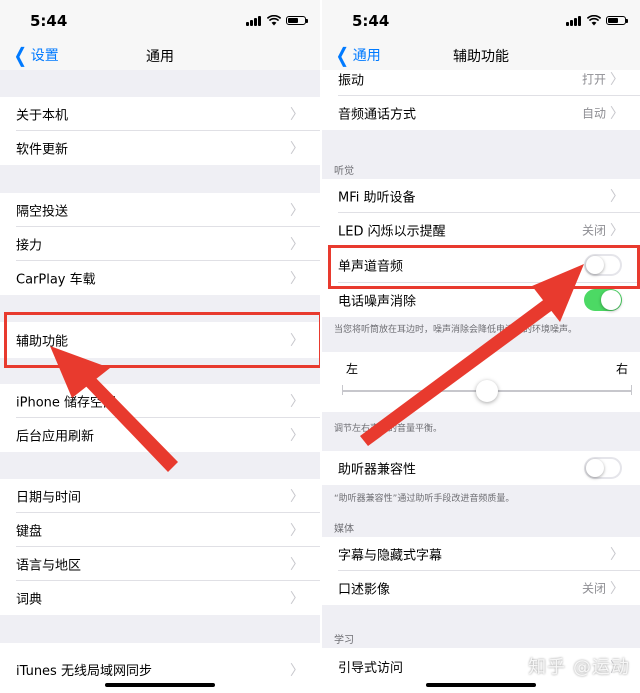  I want to click on row-label: CarPlay 车载, so click(56, 280).